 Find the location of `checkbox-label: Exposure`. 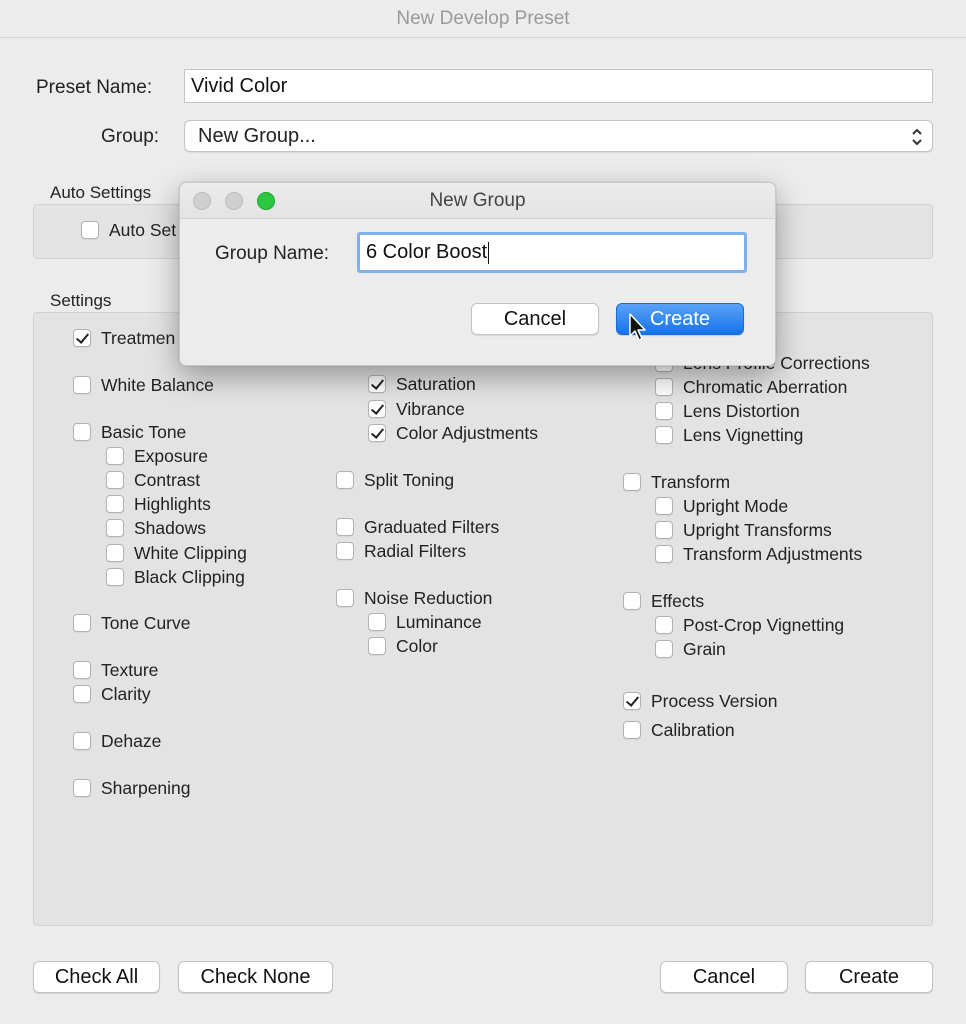

checkbox-label: Exposure is located at coordinates (171, 455).